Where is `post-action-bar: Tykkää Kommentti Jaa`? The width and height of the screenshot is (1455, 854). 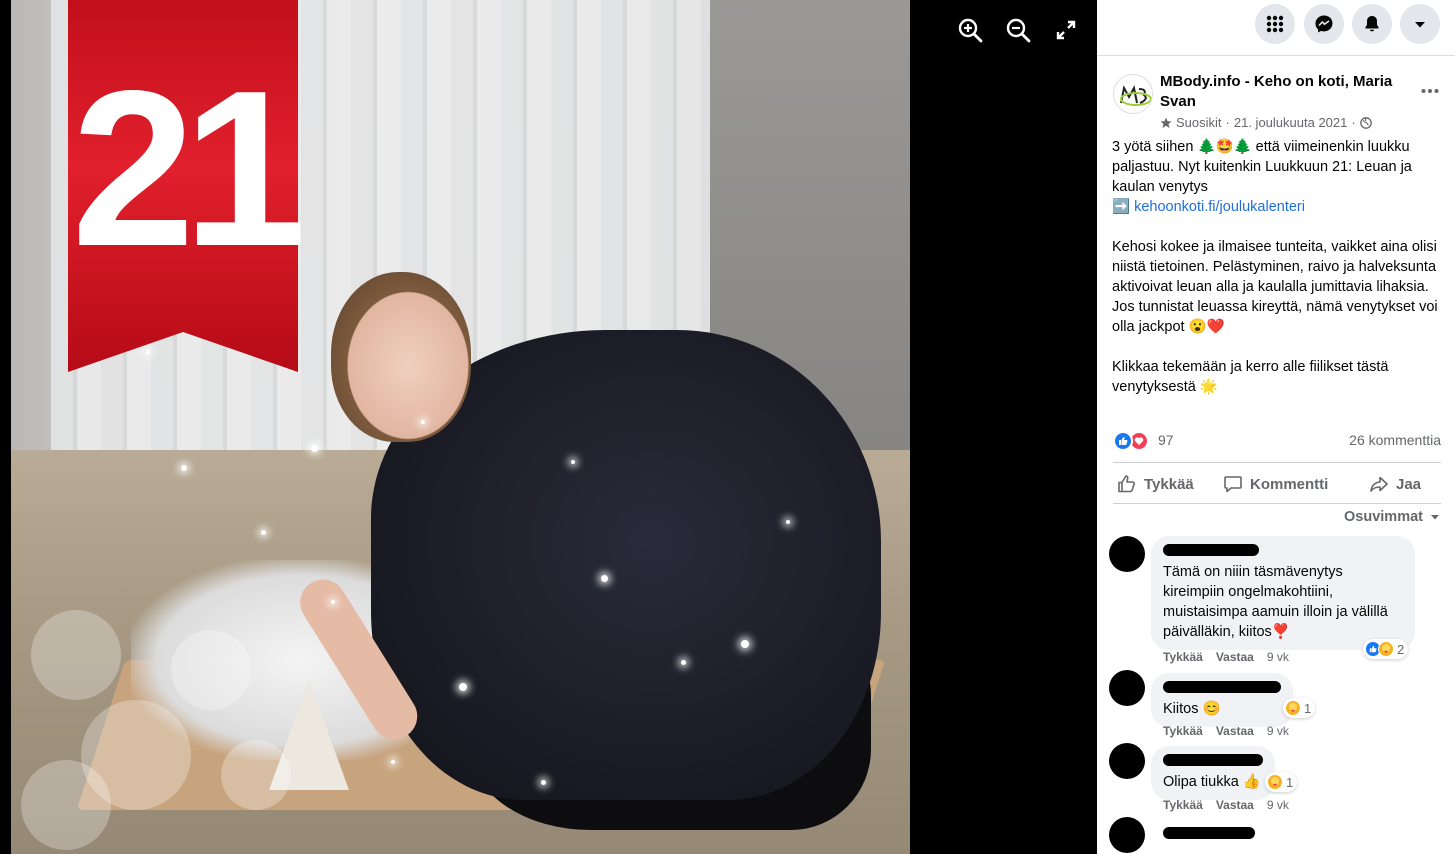
post-action-bar: Tykkää Kommentti Jaa is located at coordinates (1277, 483).